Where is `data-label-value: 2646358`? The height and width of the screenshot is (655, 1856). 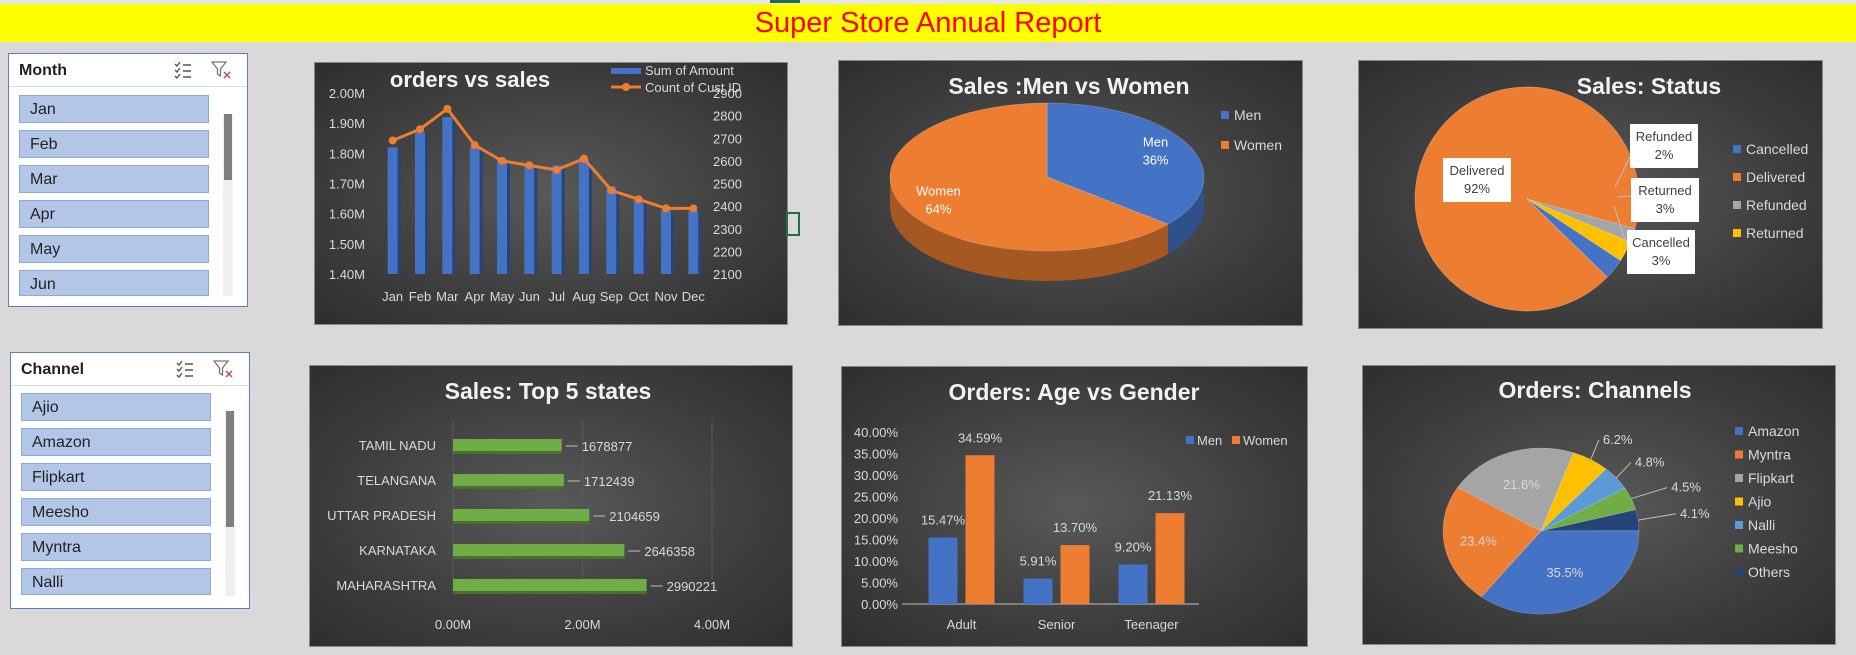
data-label-value: 2646358 is located at coordinates (669, 551).